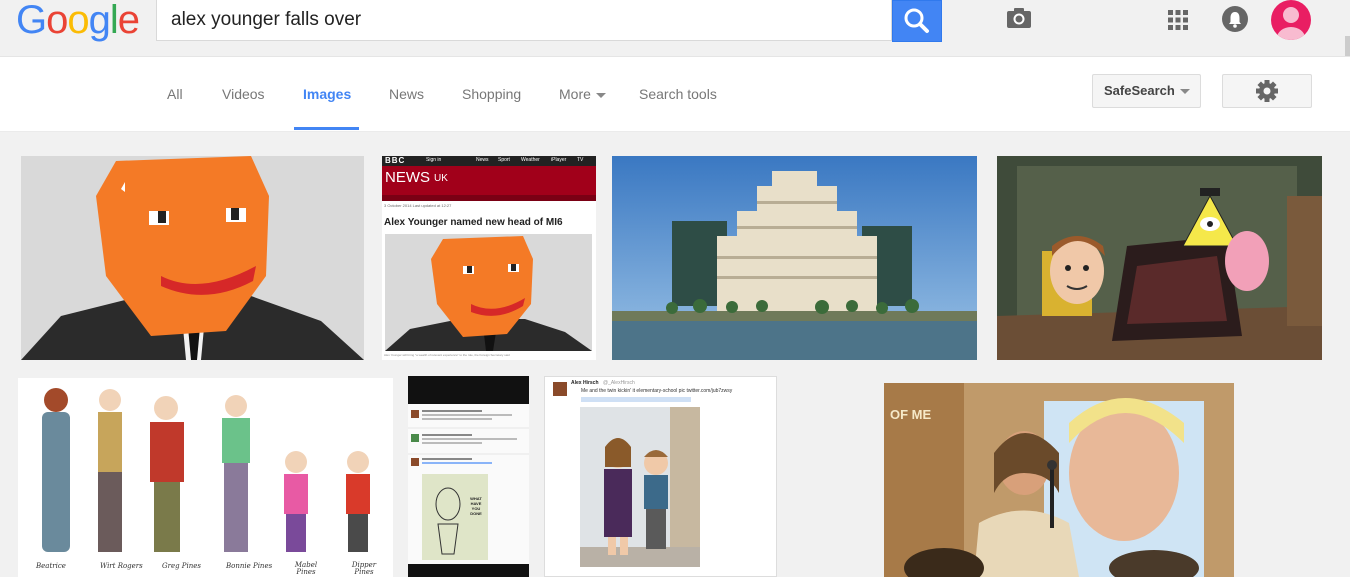  Describe the element at coordinates (619, 383) in the screenshot. I see `tweet-handle: @_AlexHirsch` at that location.